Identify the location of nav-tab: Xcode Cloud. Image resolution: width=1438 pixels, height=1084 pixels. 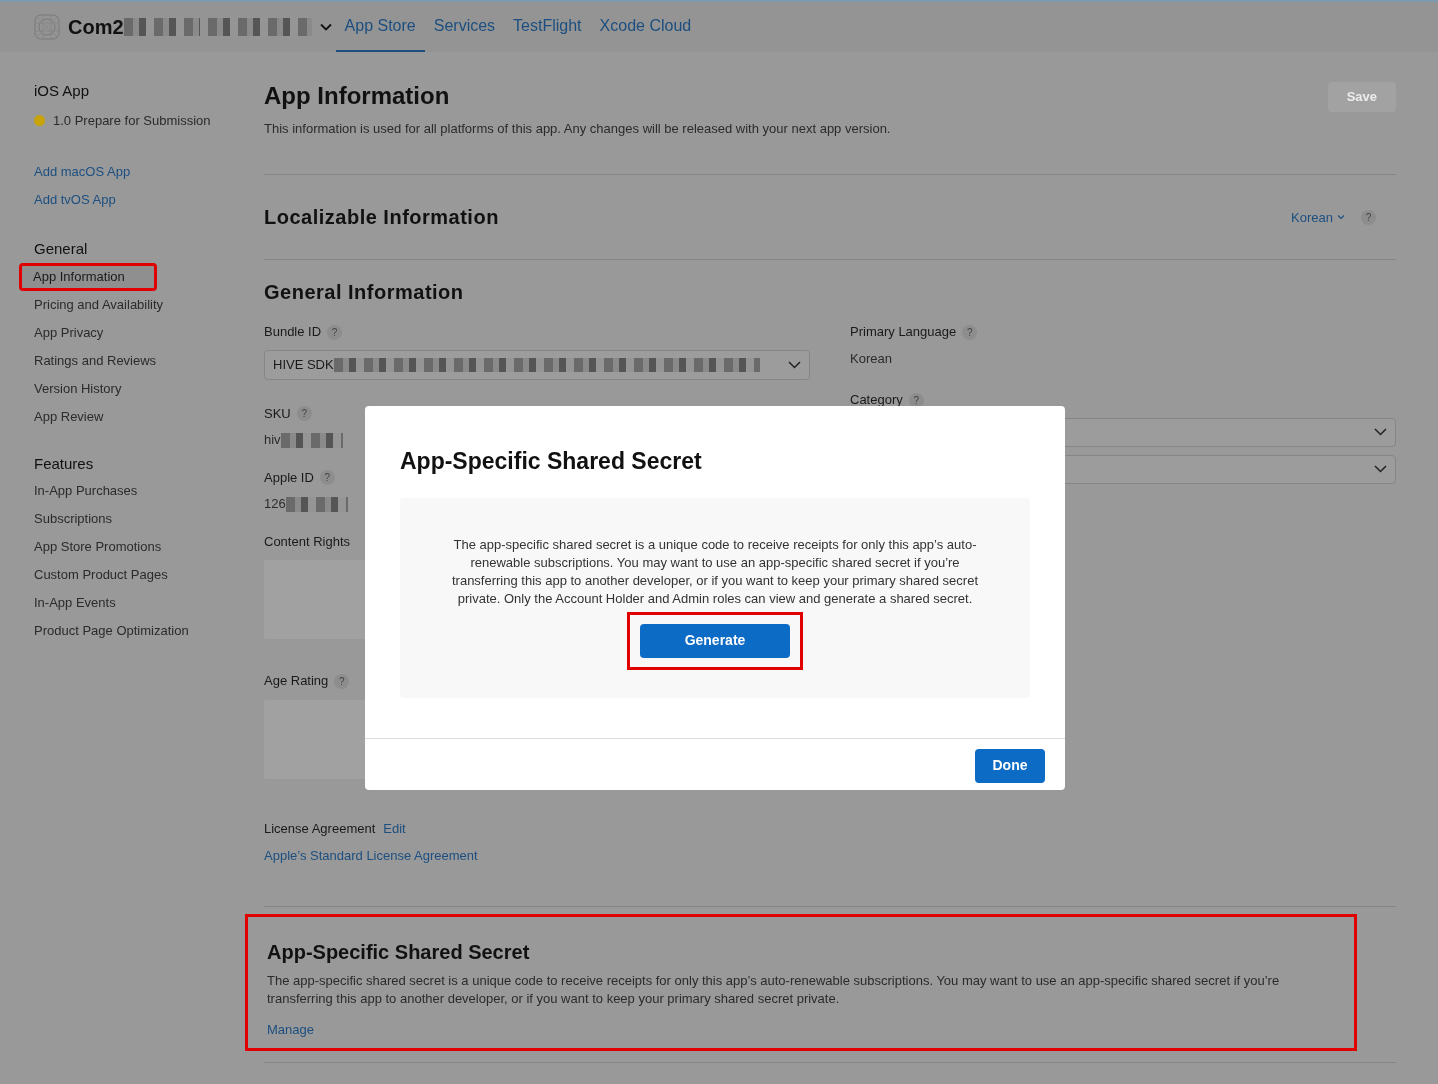
(645, 27).